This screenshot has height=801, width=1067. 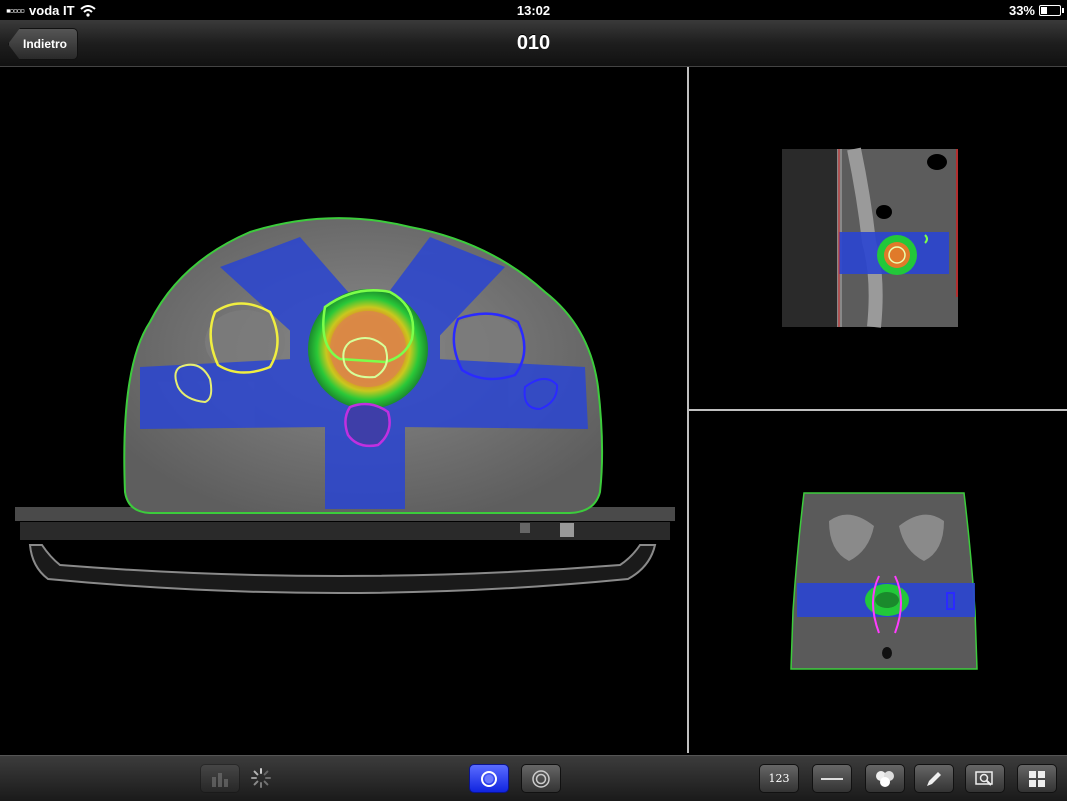 I want to click on zoom-button, so click(x=985, y=778).